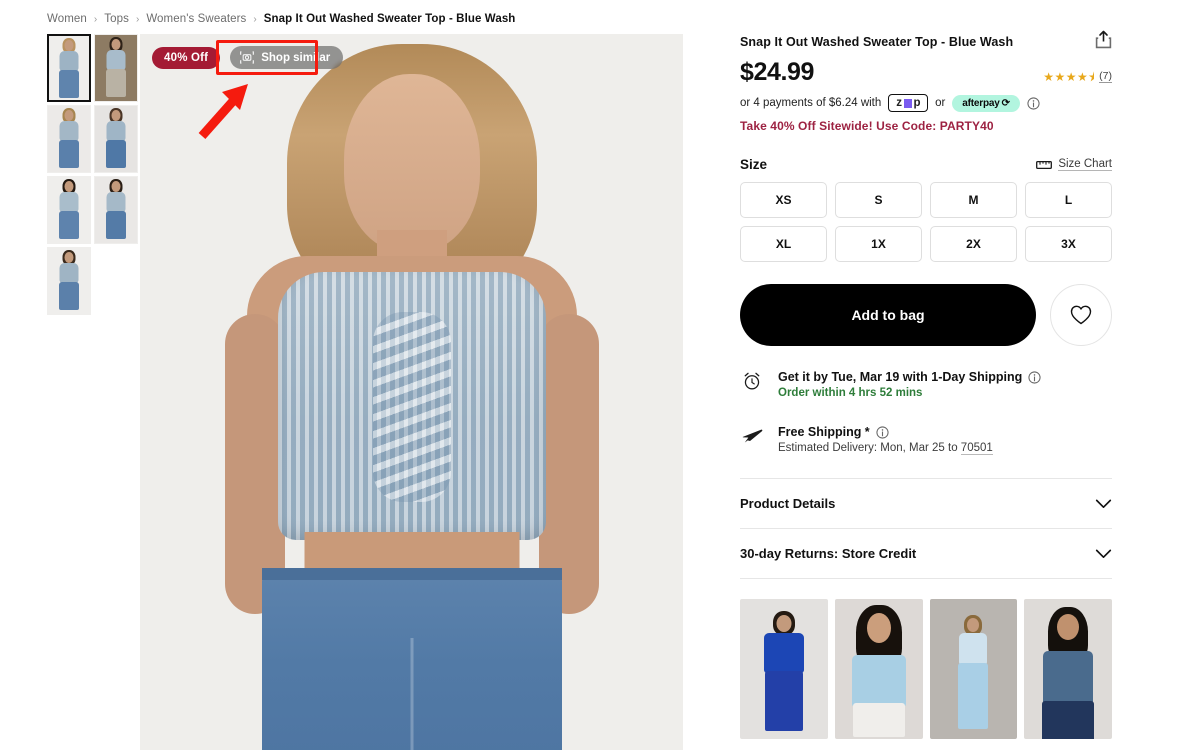  Describe the element at coordinates (926, 72) in the screenshot. I see `price-row: $24.99 ★★★★⯨ (7)` at that location.